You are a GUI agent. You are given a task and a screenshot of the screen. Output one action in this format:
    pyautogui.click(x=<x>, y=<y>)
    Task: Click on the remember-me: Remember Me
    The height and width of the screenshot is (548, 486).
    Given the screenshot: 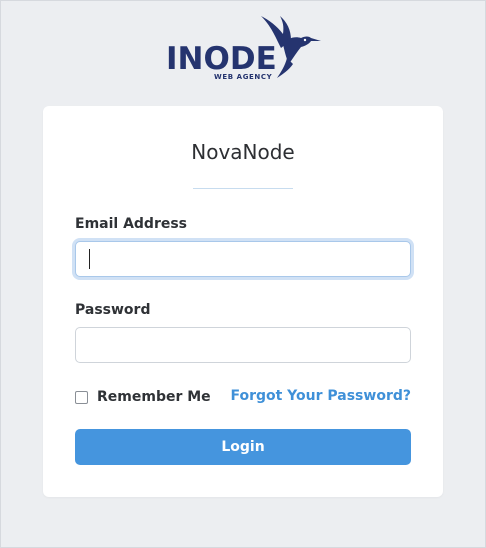 What is the action you would take?
    pyautogui.click(x=143, y=397)
    